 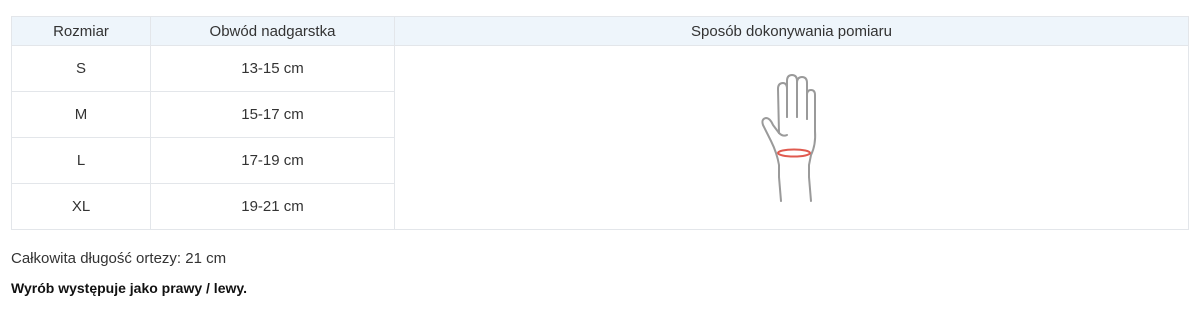 What do you see at coordinates (791, 31) in the screenshot?
I see `header-measurement-method: Sposób dokonywania pomiaru` at bounding box center [791, 31].